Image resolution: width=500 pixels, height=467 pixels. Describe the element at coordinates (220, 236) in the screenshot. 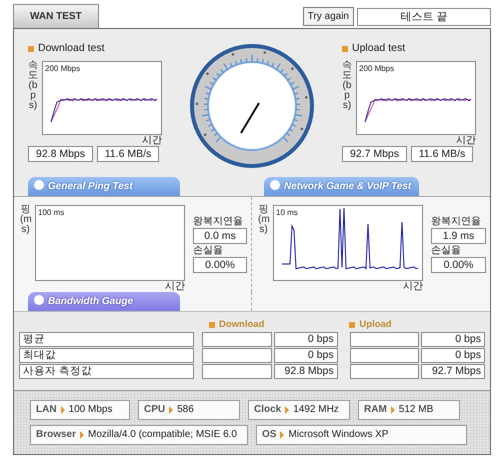

I see `latency-value: 0.0 ms` at that location.